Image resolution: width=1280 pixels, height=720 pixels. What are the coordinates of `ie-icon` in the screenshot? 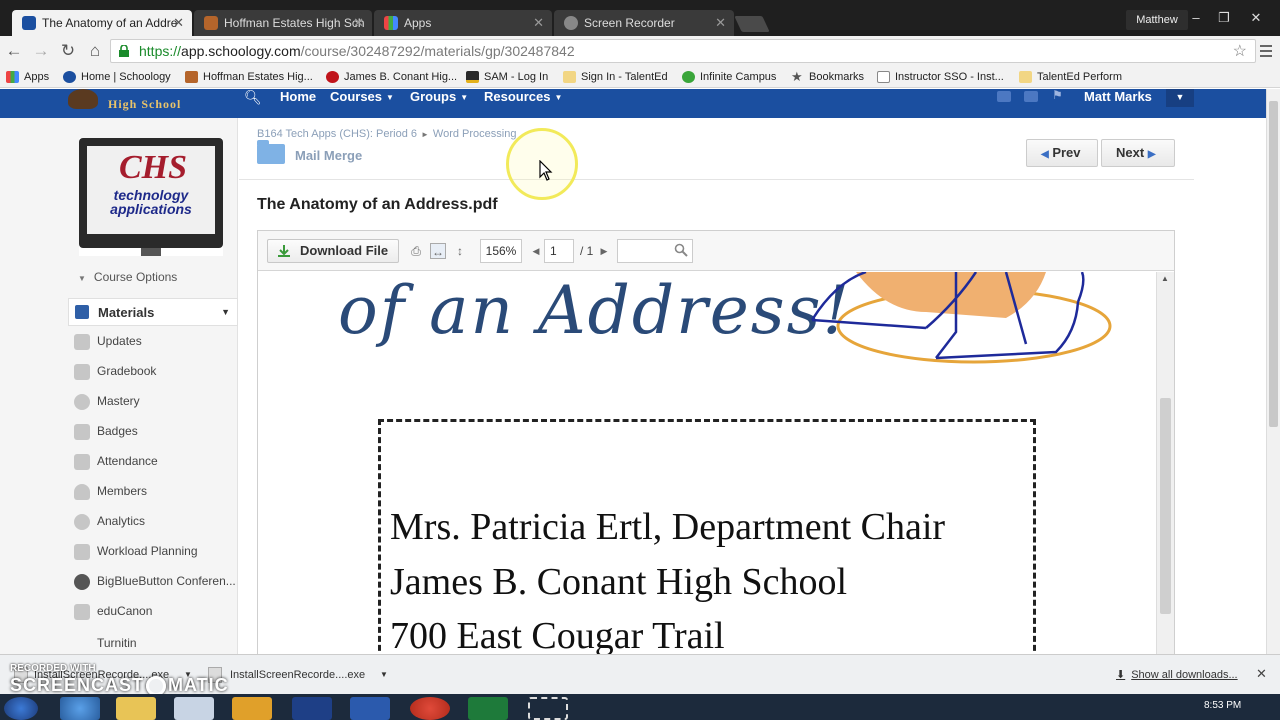 It's located at (80, 708).